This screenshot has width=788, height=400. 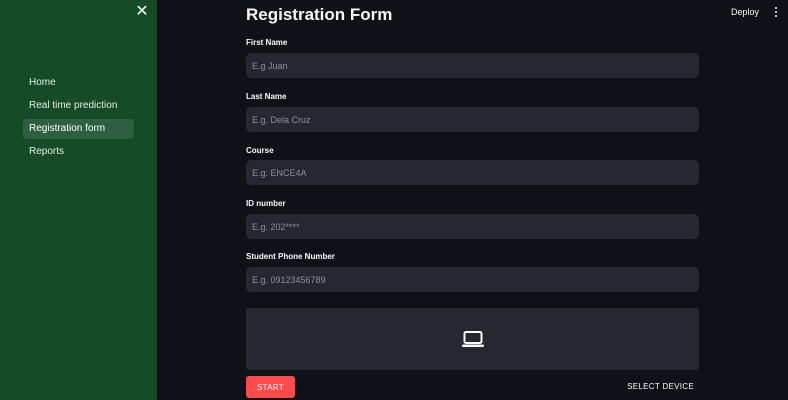 What do you see at coordinates (319, 14) in the screenshot?
I see `page-title: Registration Form` at bounding box center [319, 14].